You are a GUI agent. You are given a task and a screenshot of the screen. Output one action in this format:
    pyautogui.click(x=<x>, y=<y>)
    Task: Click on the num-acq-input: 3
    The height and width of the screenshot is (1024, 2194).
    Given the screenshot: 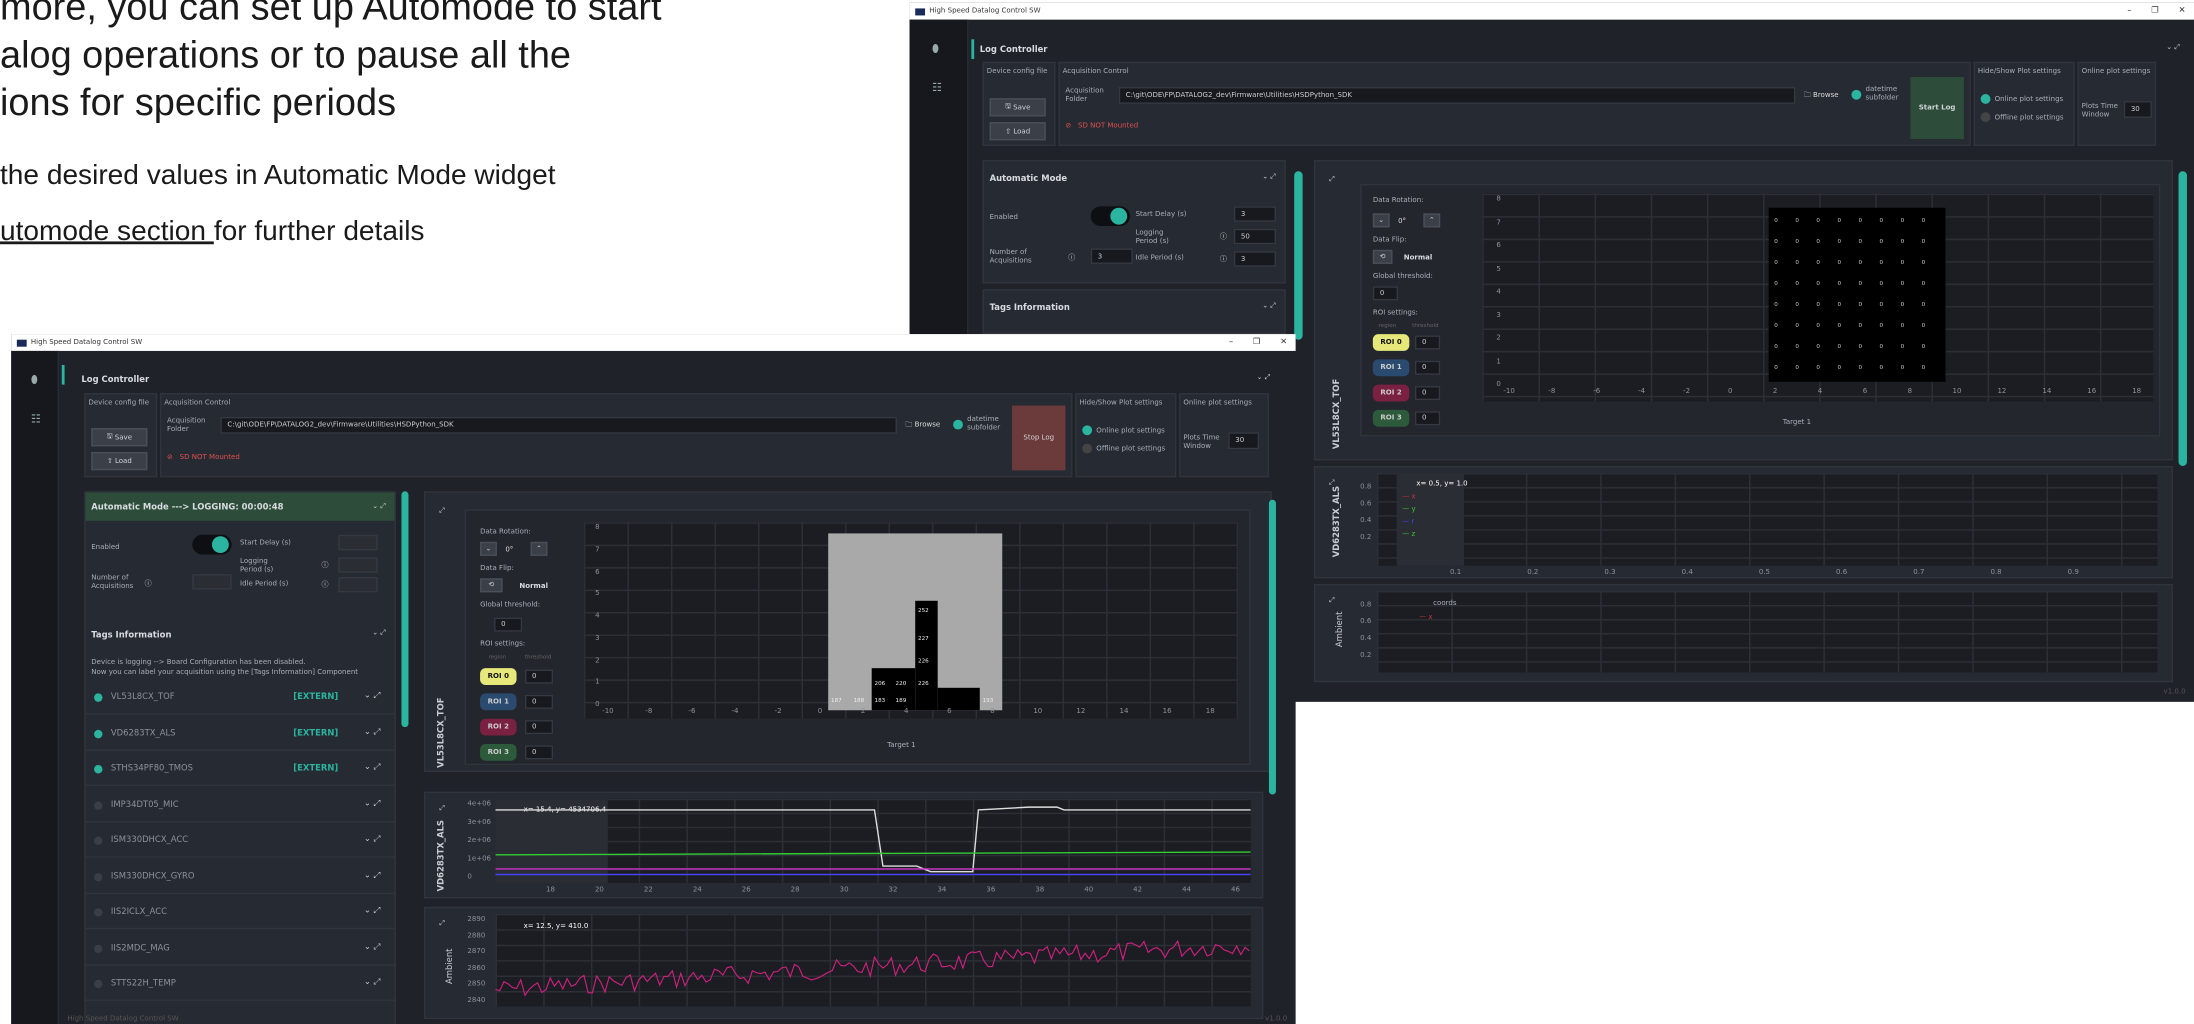 What is the action you would take?
    pyautogui.click(x=1111, y=256)
    